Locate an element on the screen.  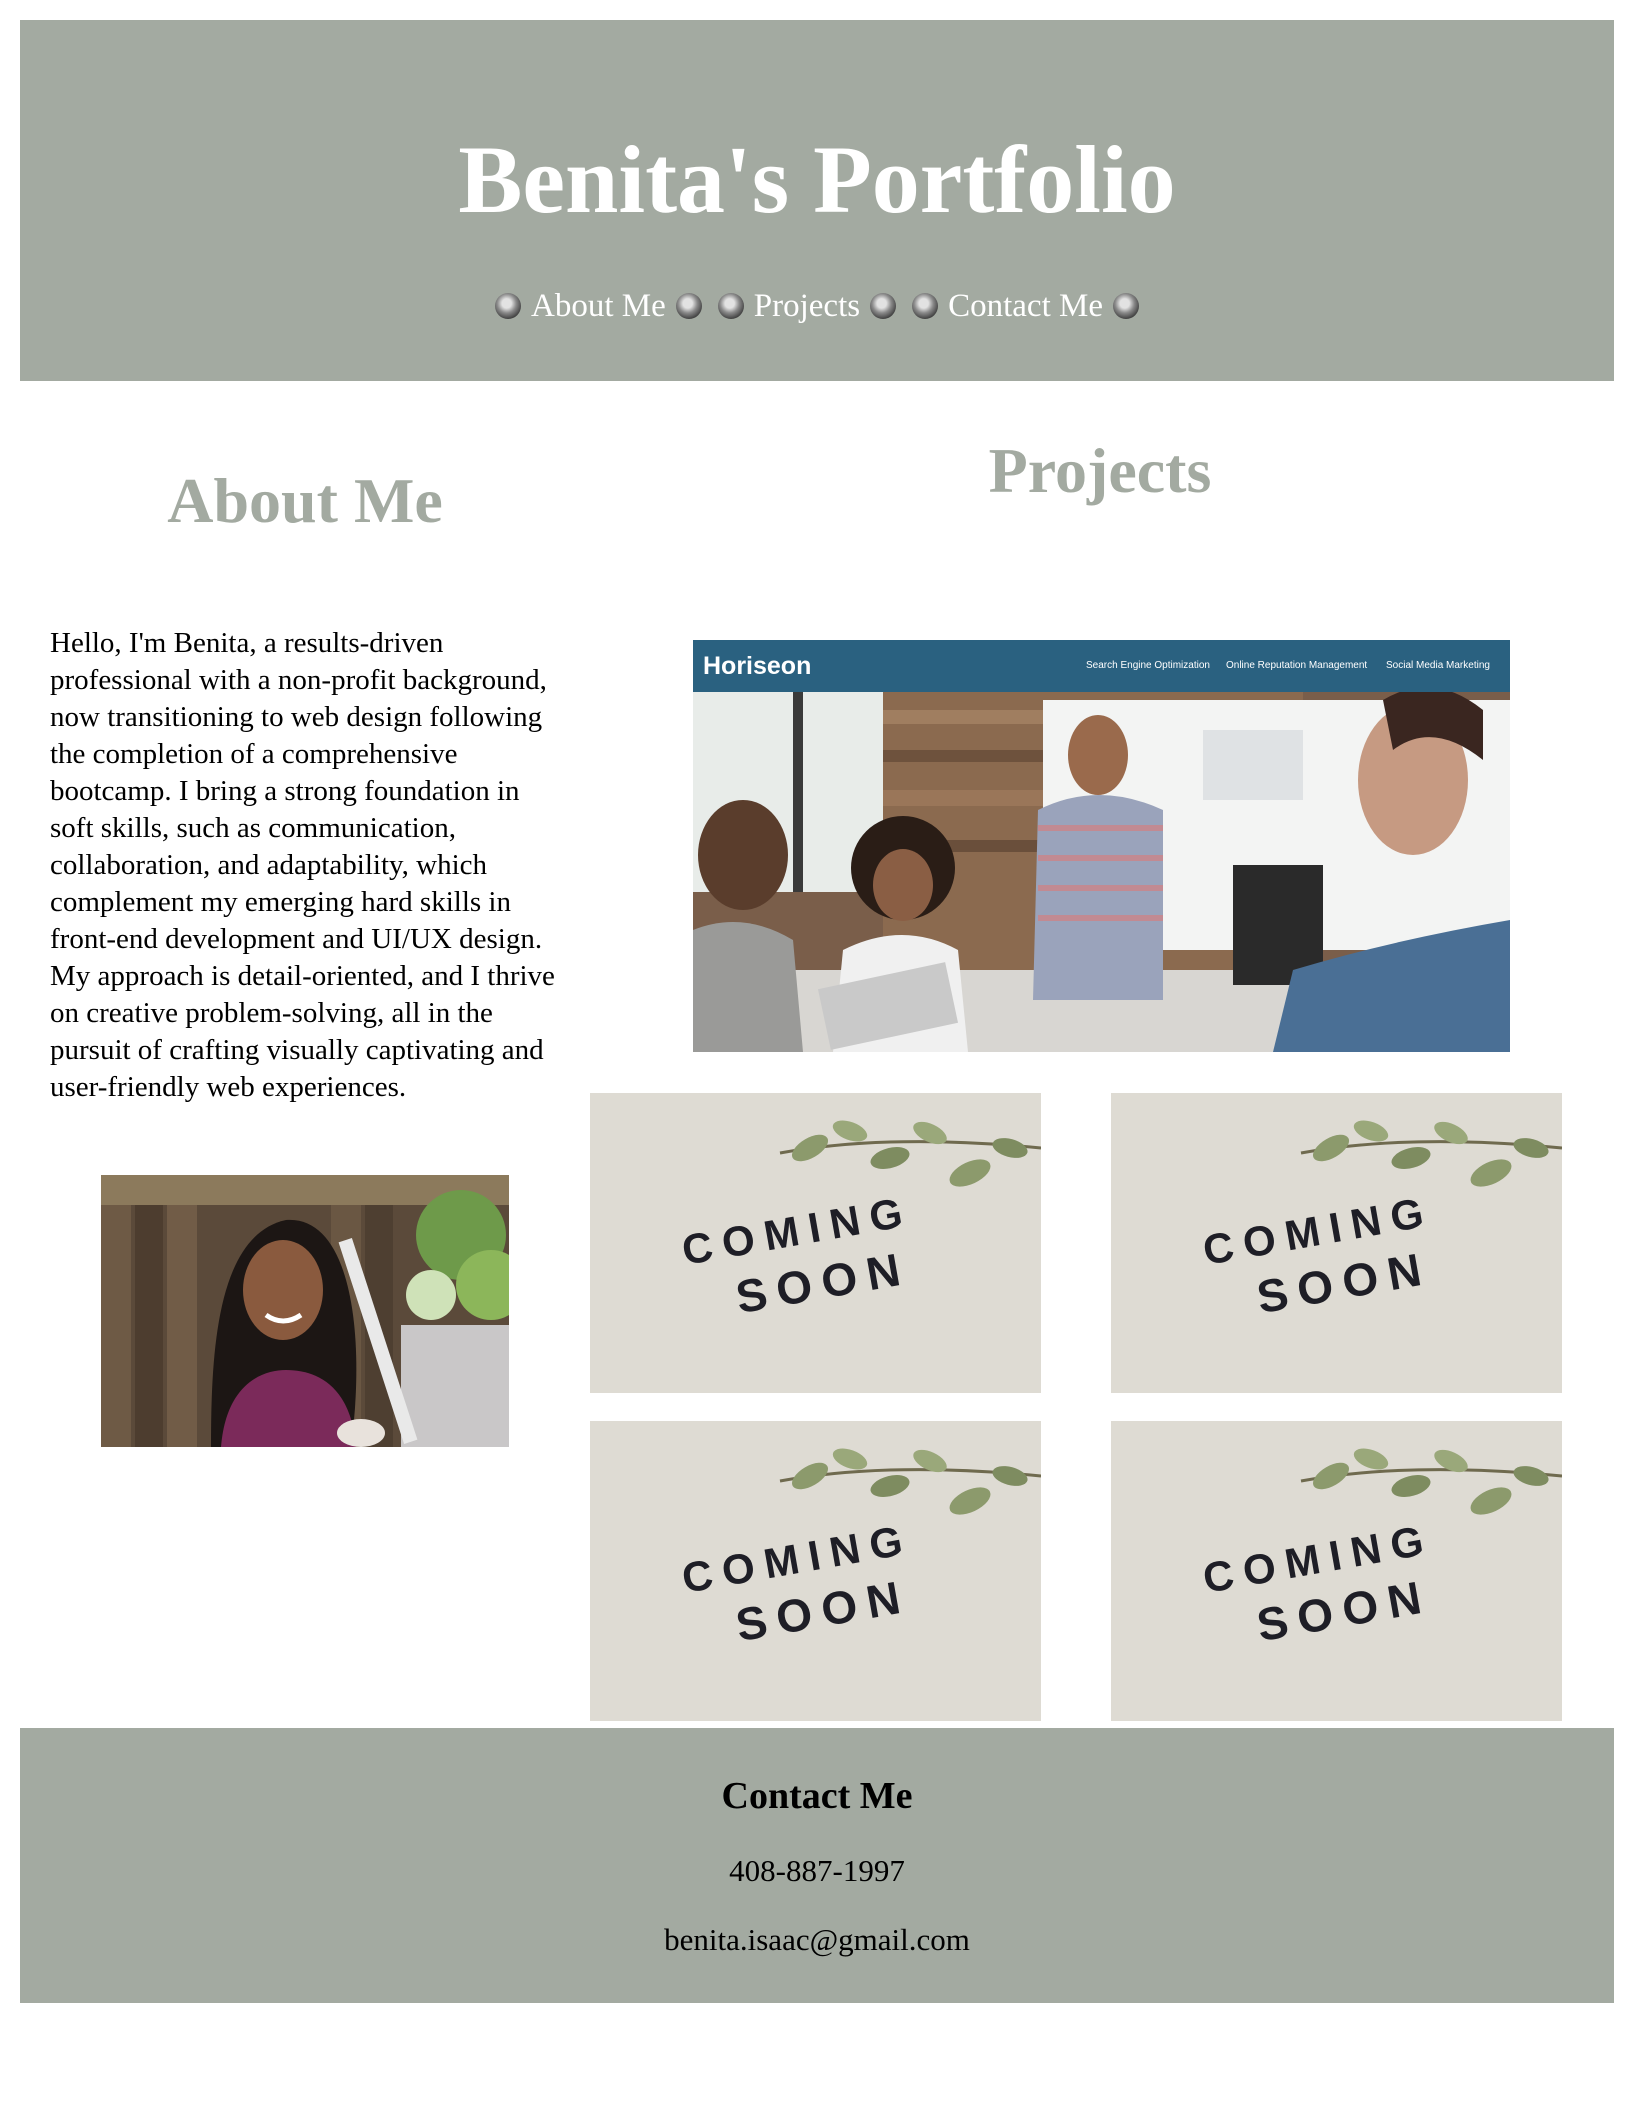
site-title: Benita's Portfolio is located at coordinates (817, 179).